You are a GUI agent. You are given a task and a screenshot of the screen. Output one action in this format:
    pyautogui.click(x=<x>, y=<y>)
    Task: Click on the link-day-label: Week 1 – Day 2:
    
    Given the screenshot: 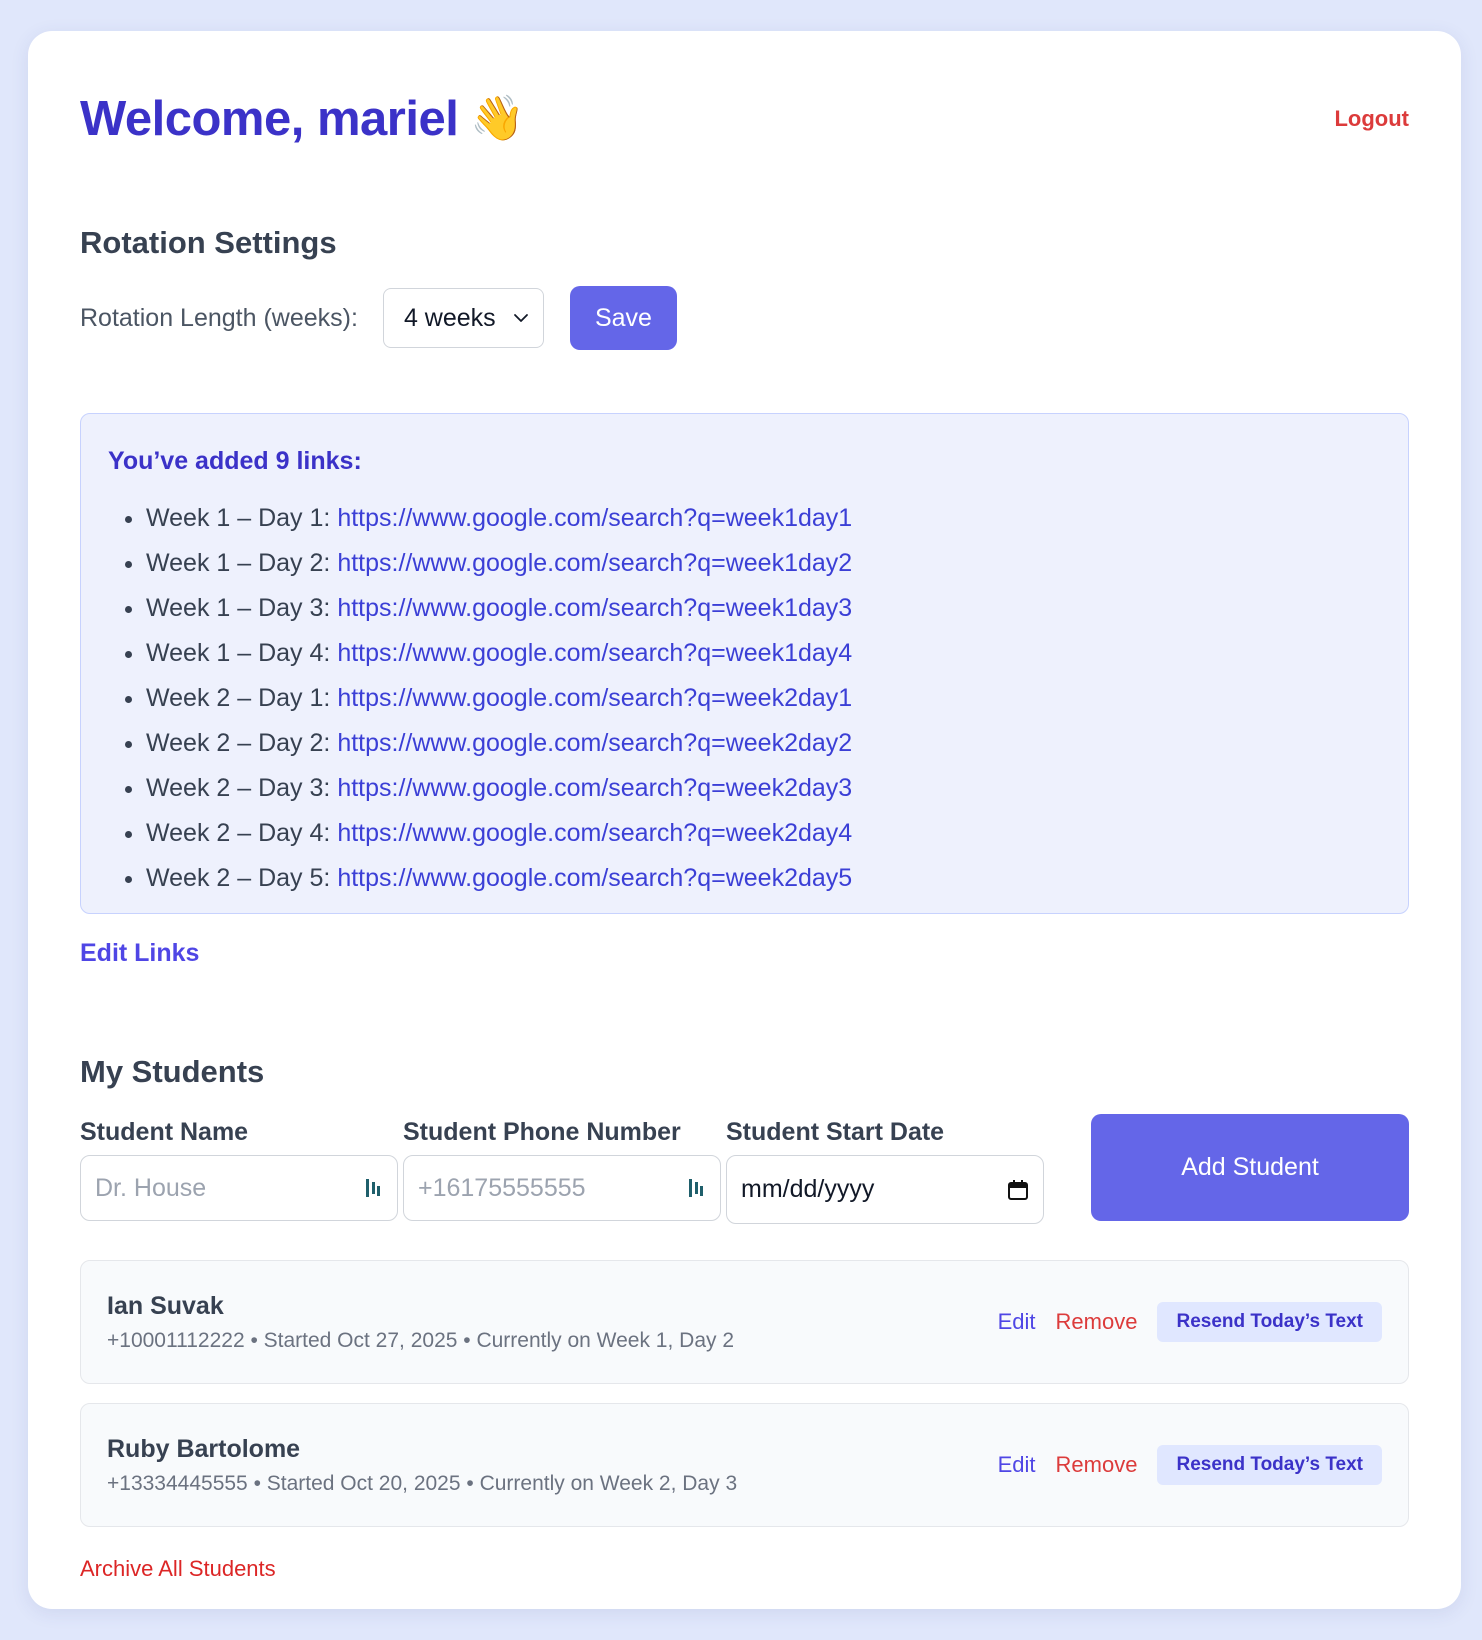 What is the action you would take?
    pyautogui.click(x=238, y=563)
    